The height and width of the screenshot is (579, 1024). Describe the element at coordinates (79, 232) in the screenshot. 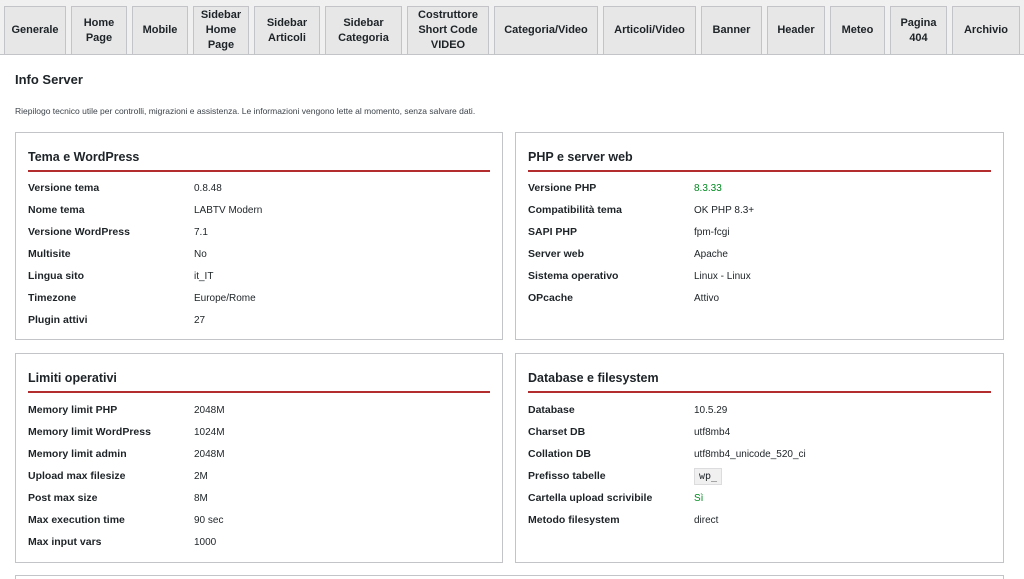

I see `info-label: Versione WordPress` at that location.